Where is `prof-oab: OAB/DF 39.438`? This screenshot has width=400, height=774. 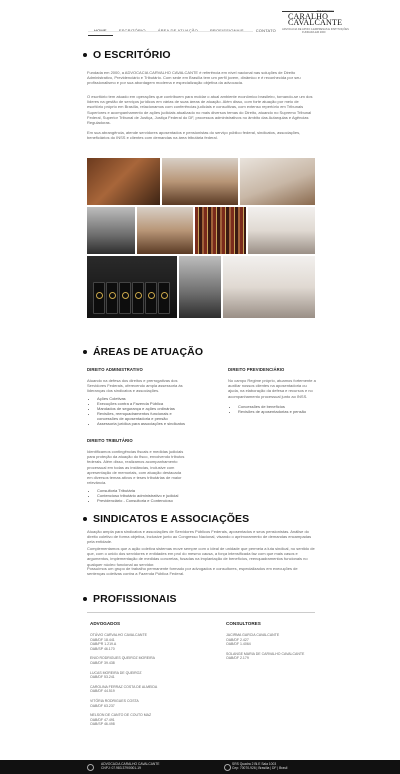 prof-oab: OAB/DF 39.438 is located at coordinates (102, 662).